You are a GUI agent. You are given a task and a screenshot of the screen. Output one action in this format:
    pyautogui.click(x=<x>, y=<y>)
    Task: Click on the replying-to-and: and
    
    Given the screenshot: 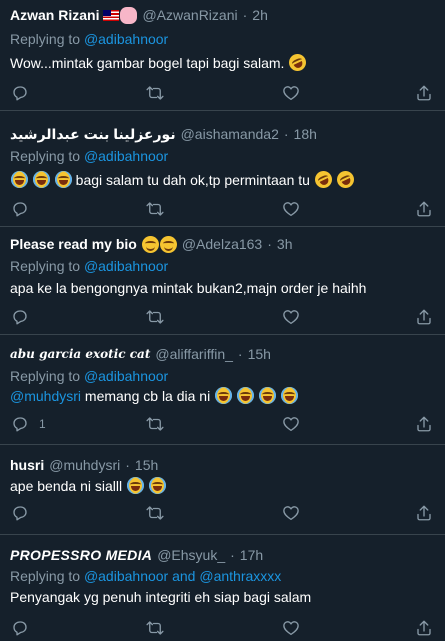 What is the action you would take?
    pyautogui.click(x=184, y=576)
    